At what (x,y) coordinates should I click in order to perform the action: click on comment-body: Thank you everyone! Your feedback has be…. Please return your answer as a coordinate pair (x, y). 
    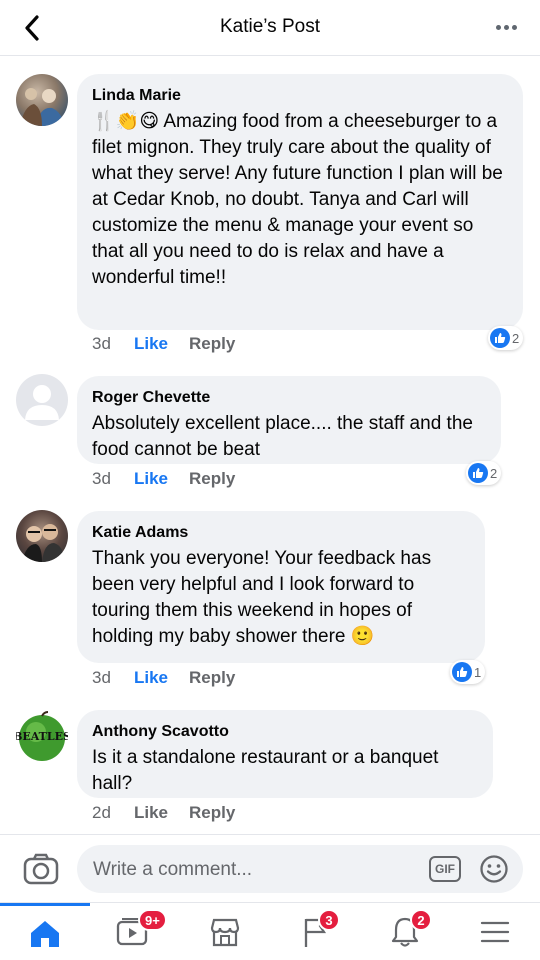
    Looking at the image, I should click on (262, 597).